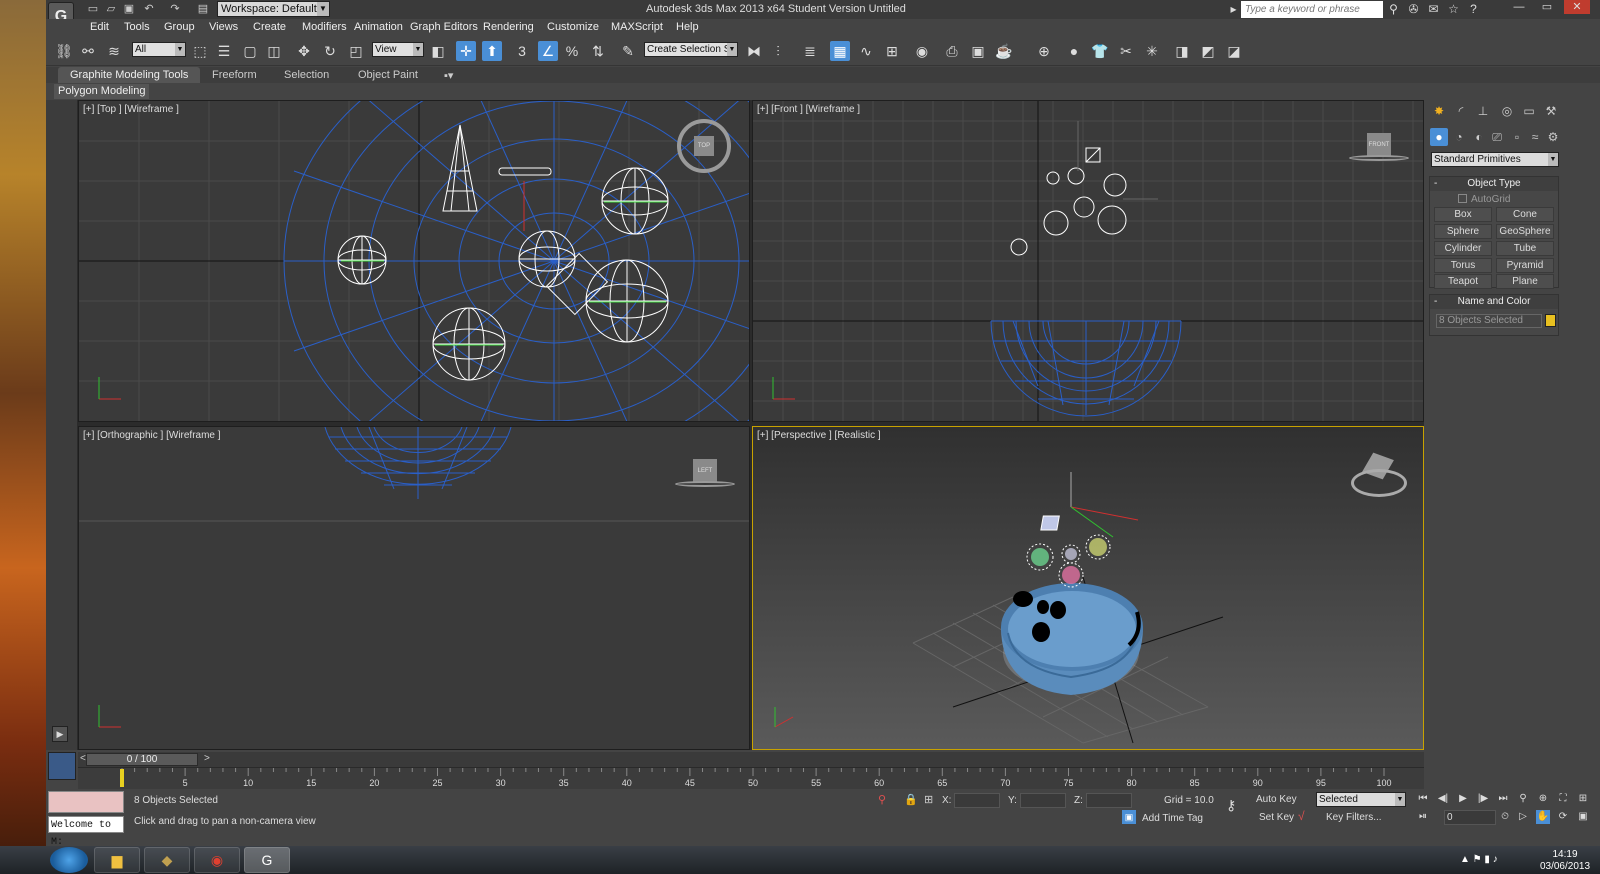  I want to click on spinner-snap-icon: ⇅, so click(598, 51).